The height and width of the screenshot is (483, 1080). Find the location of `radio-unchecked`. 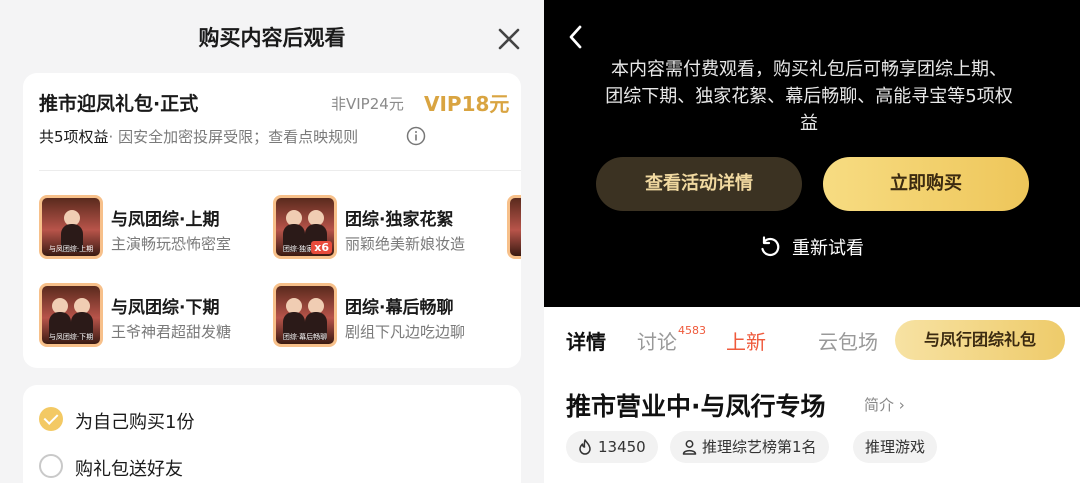

radio-unchecked is located at coordinates (51, 466).